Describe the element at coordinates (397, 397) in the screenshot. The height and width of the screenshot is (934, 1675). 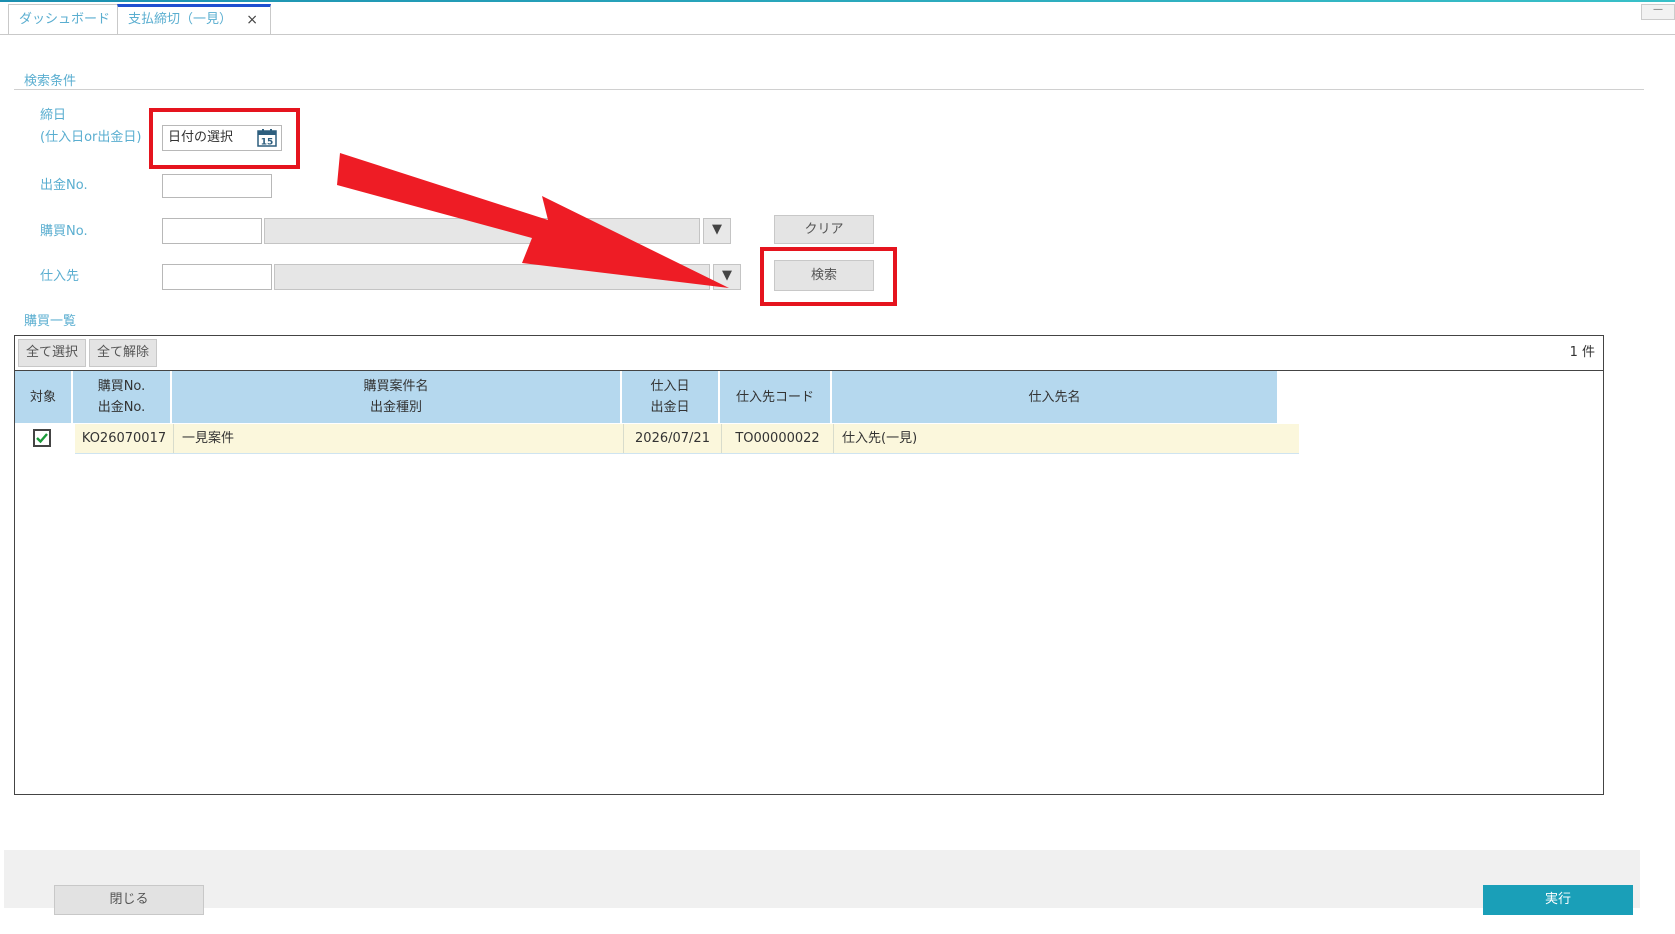
I see `header-case-name: 購買案件名 出金種別` at that location.